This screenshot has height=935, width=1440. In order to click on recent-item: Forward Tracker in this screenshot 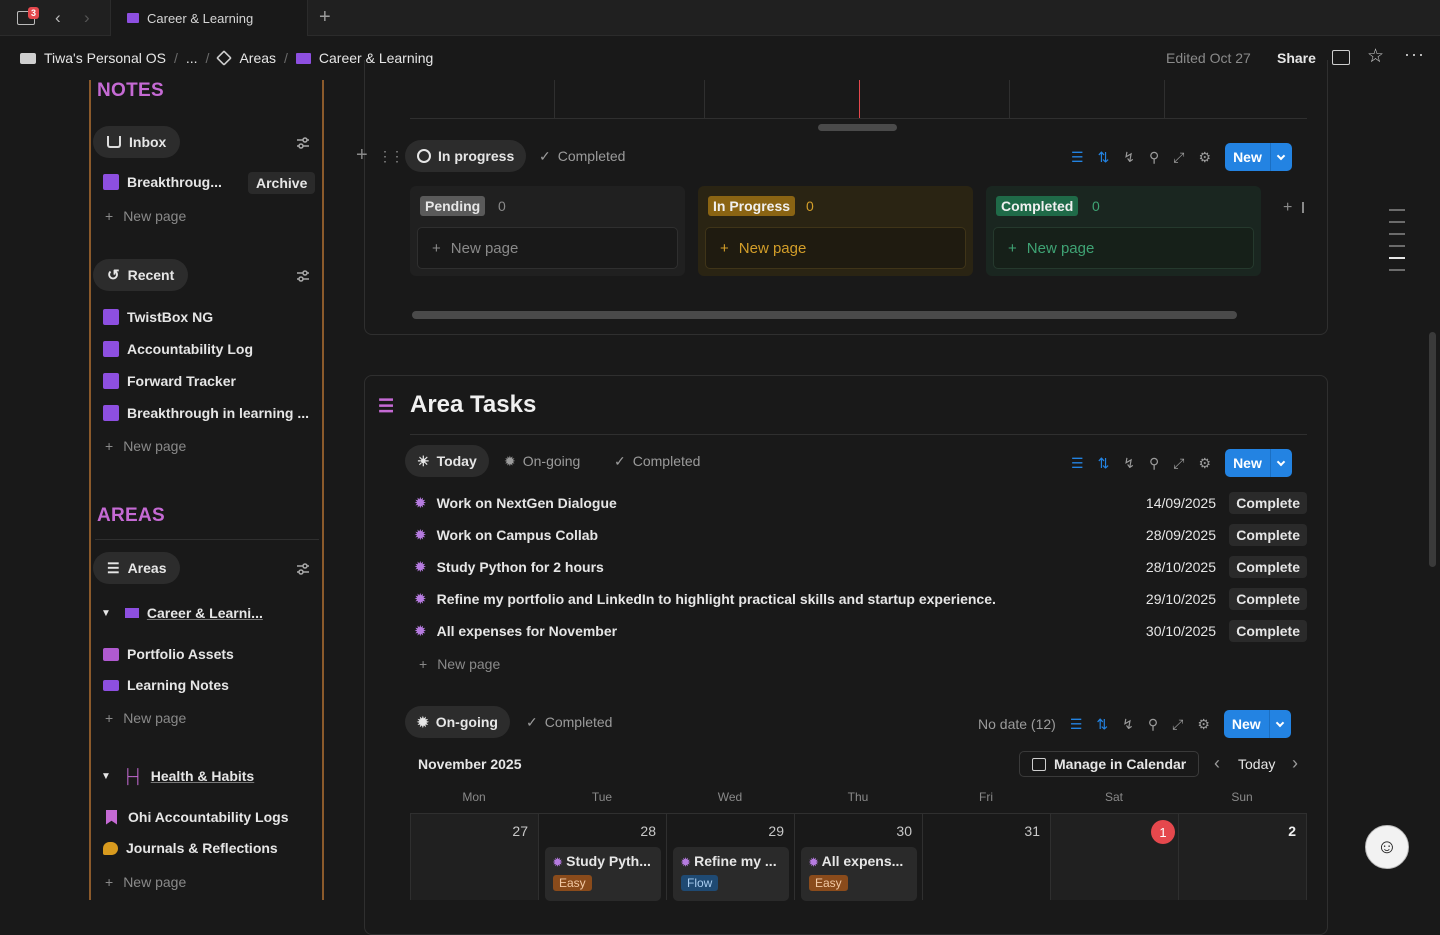, I will do `click(169, 381)`.